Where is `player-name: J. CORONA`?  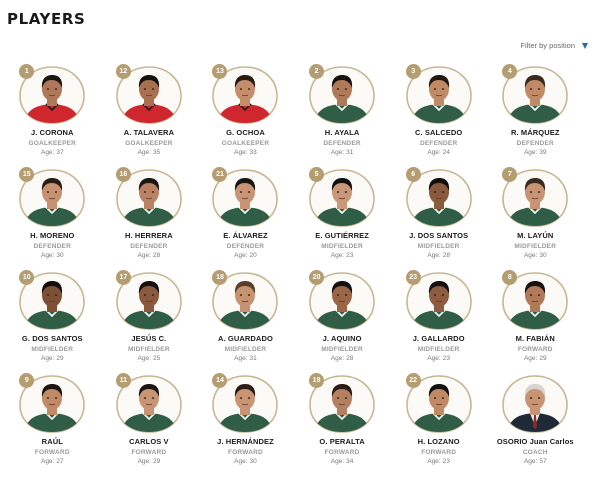
player-name: J. CORONA is located at coordinates (52, 132).